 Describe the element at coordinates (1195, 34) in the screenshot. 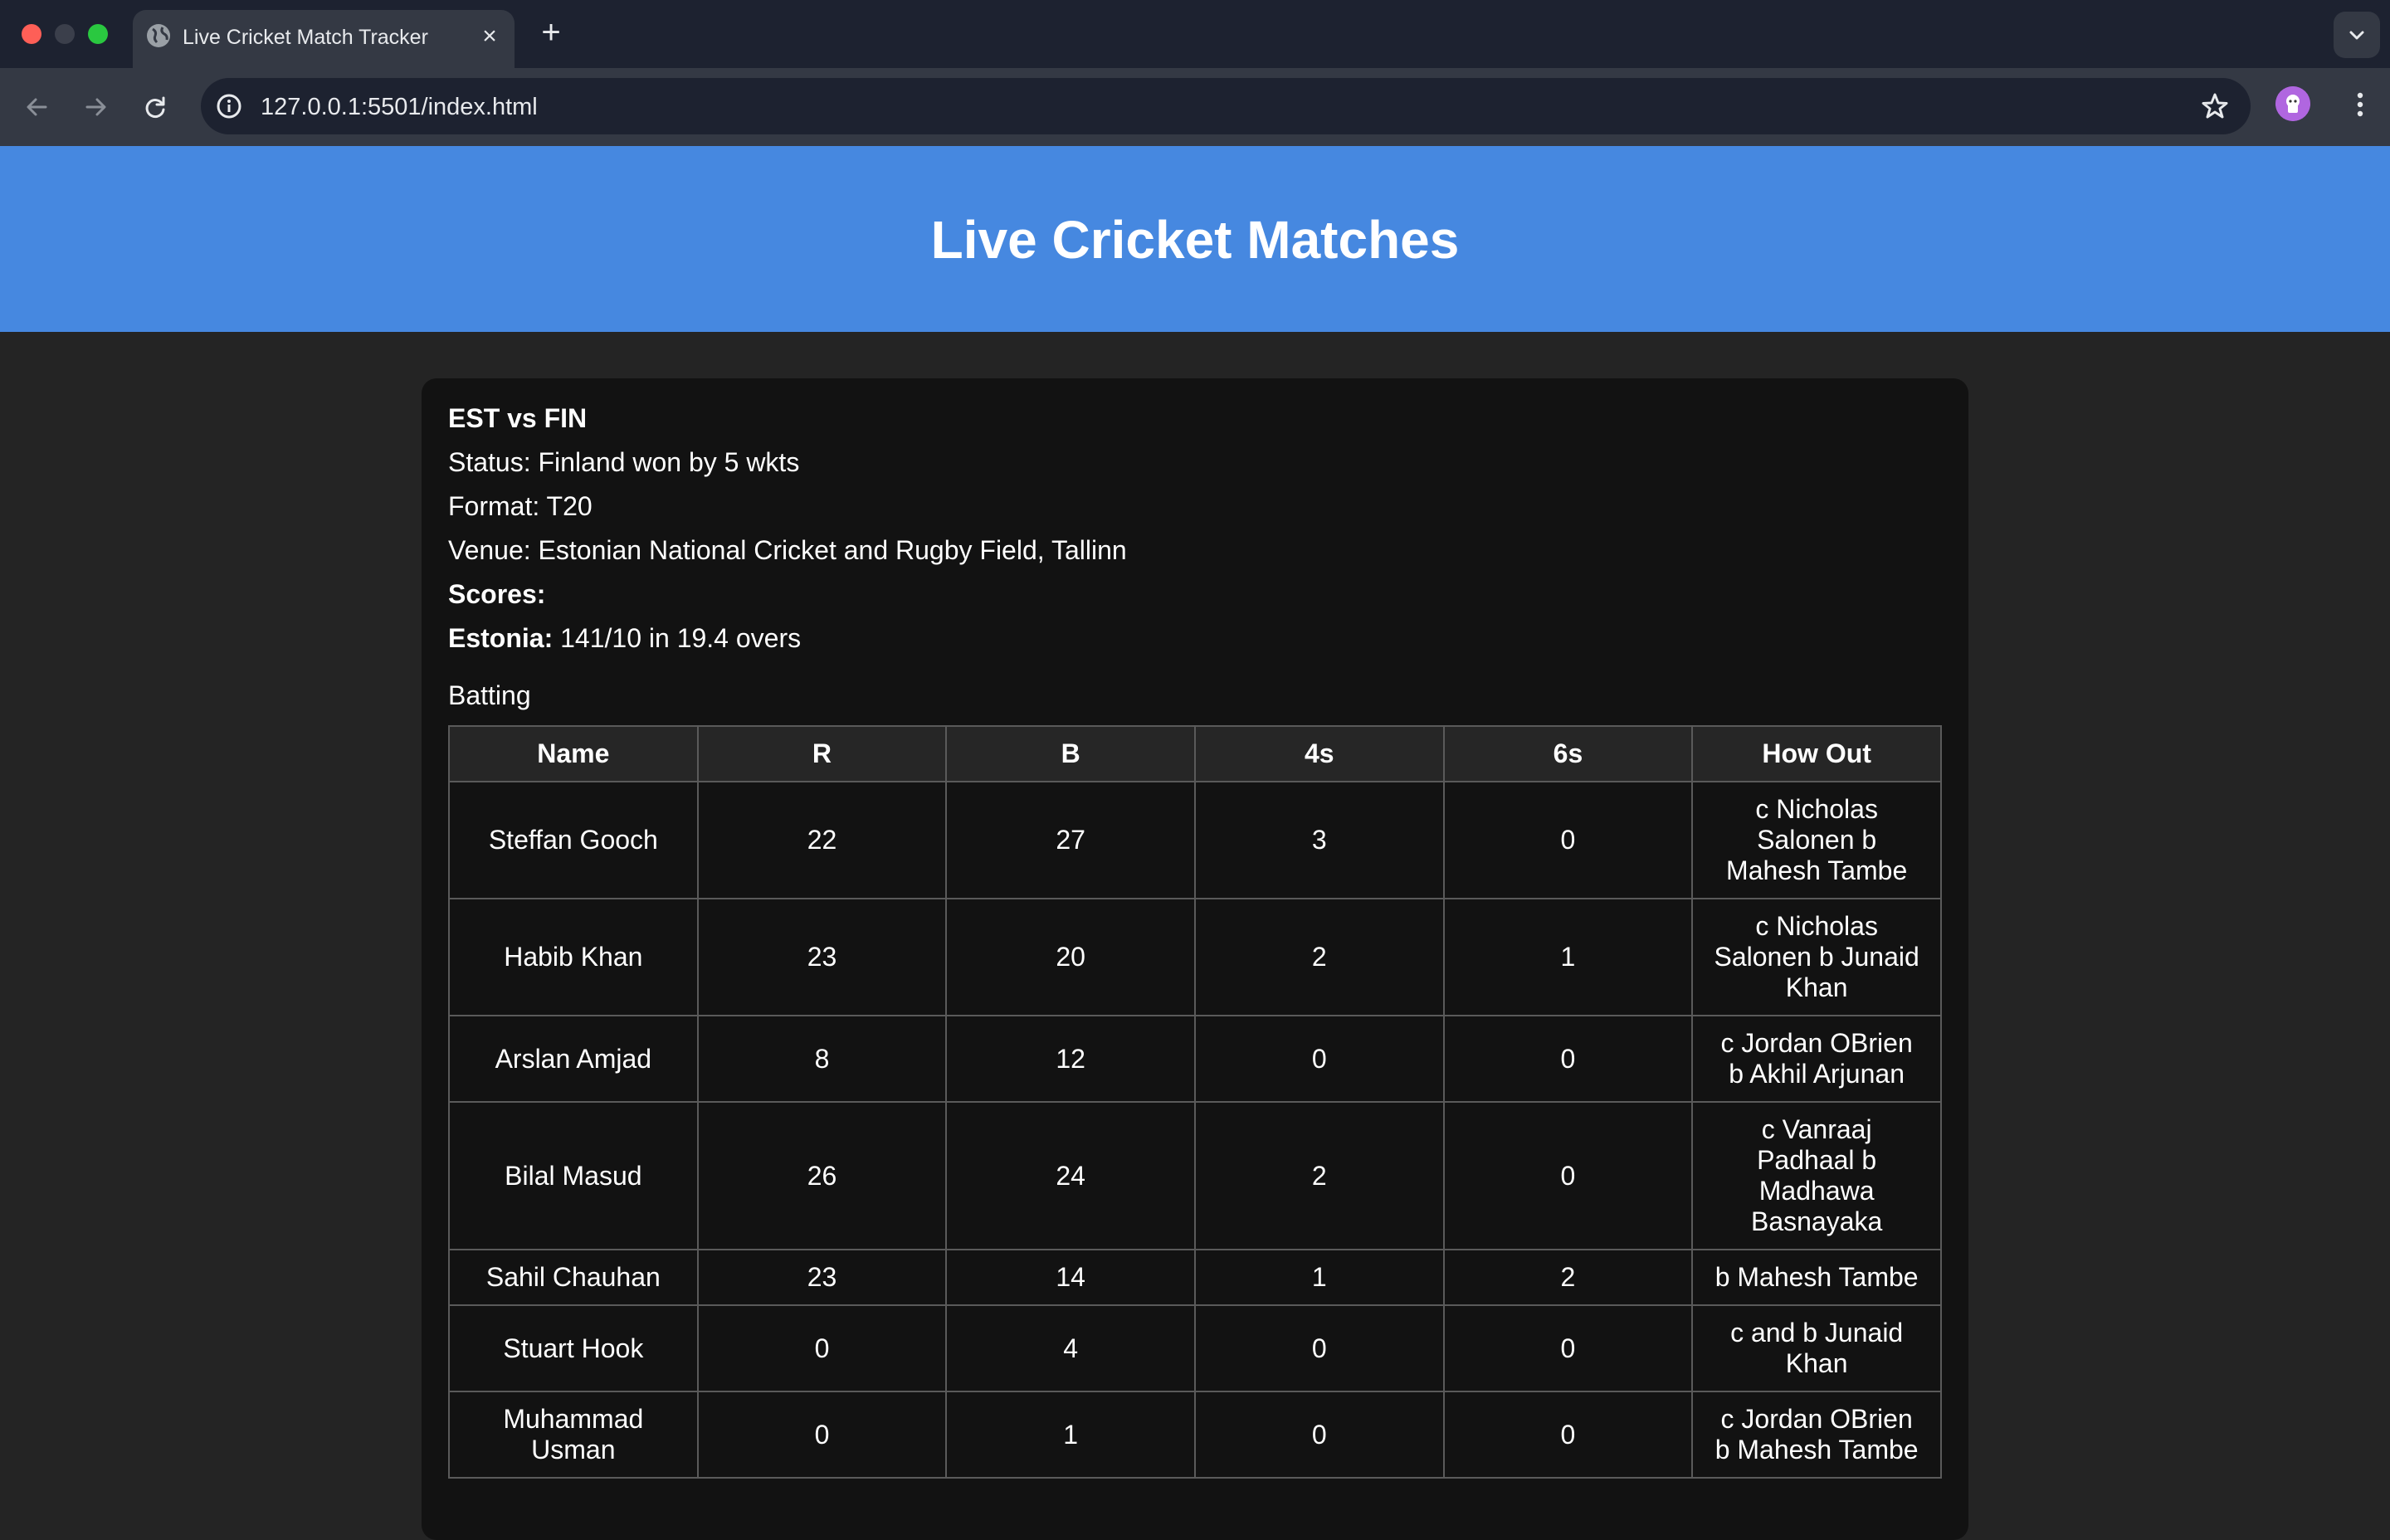

I see `browser-tab-strip: Live Cricket Match Tracker × +` at that location.